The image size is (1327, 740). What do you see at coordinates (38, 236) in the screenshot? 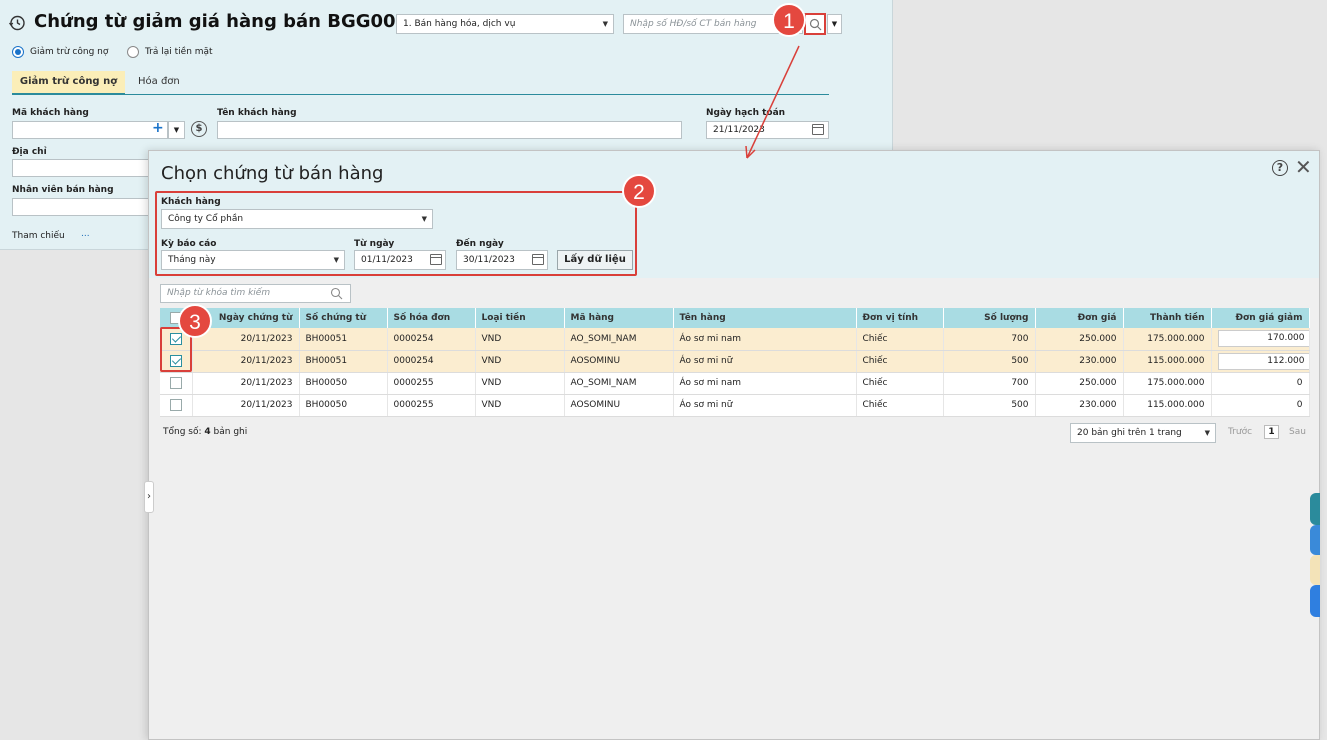
I see `reference-label: Tham chiếu` at bounding box center [38, 236].